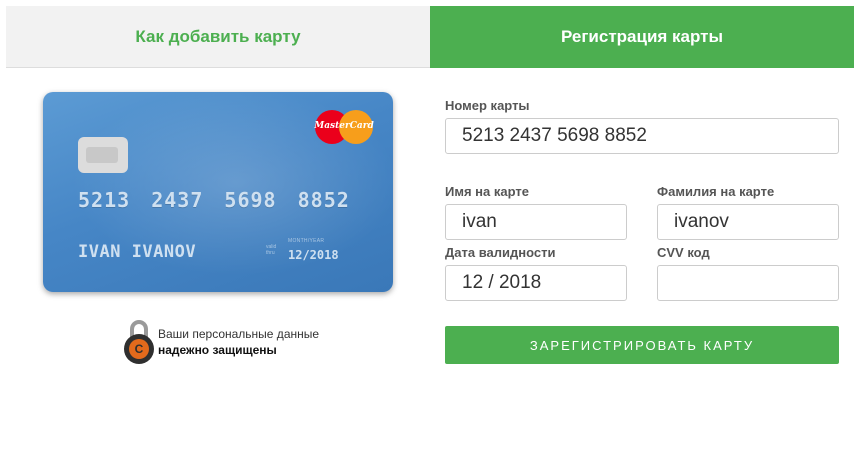  Describe the element at coordinates (716, 191) in the screenshot. I see `last-name-label: Фамилия на карте` at that location.